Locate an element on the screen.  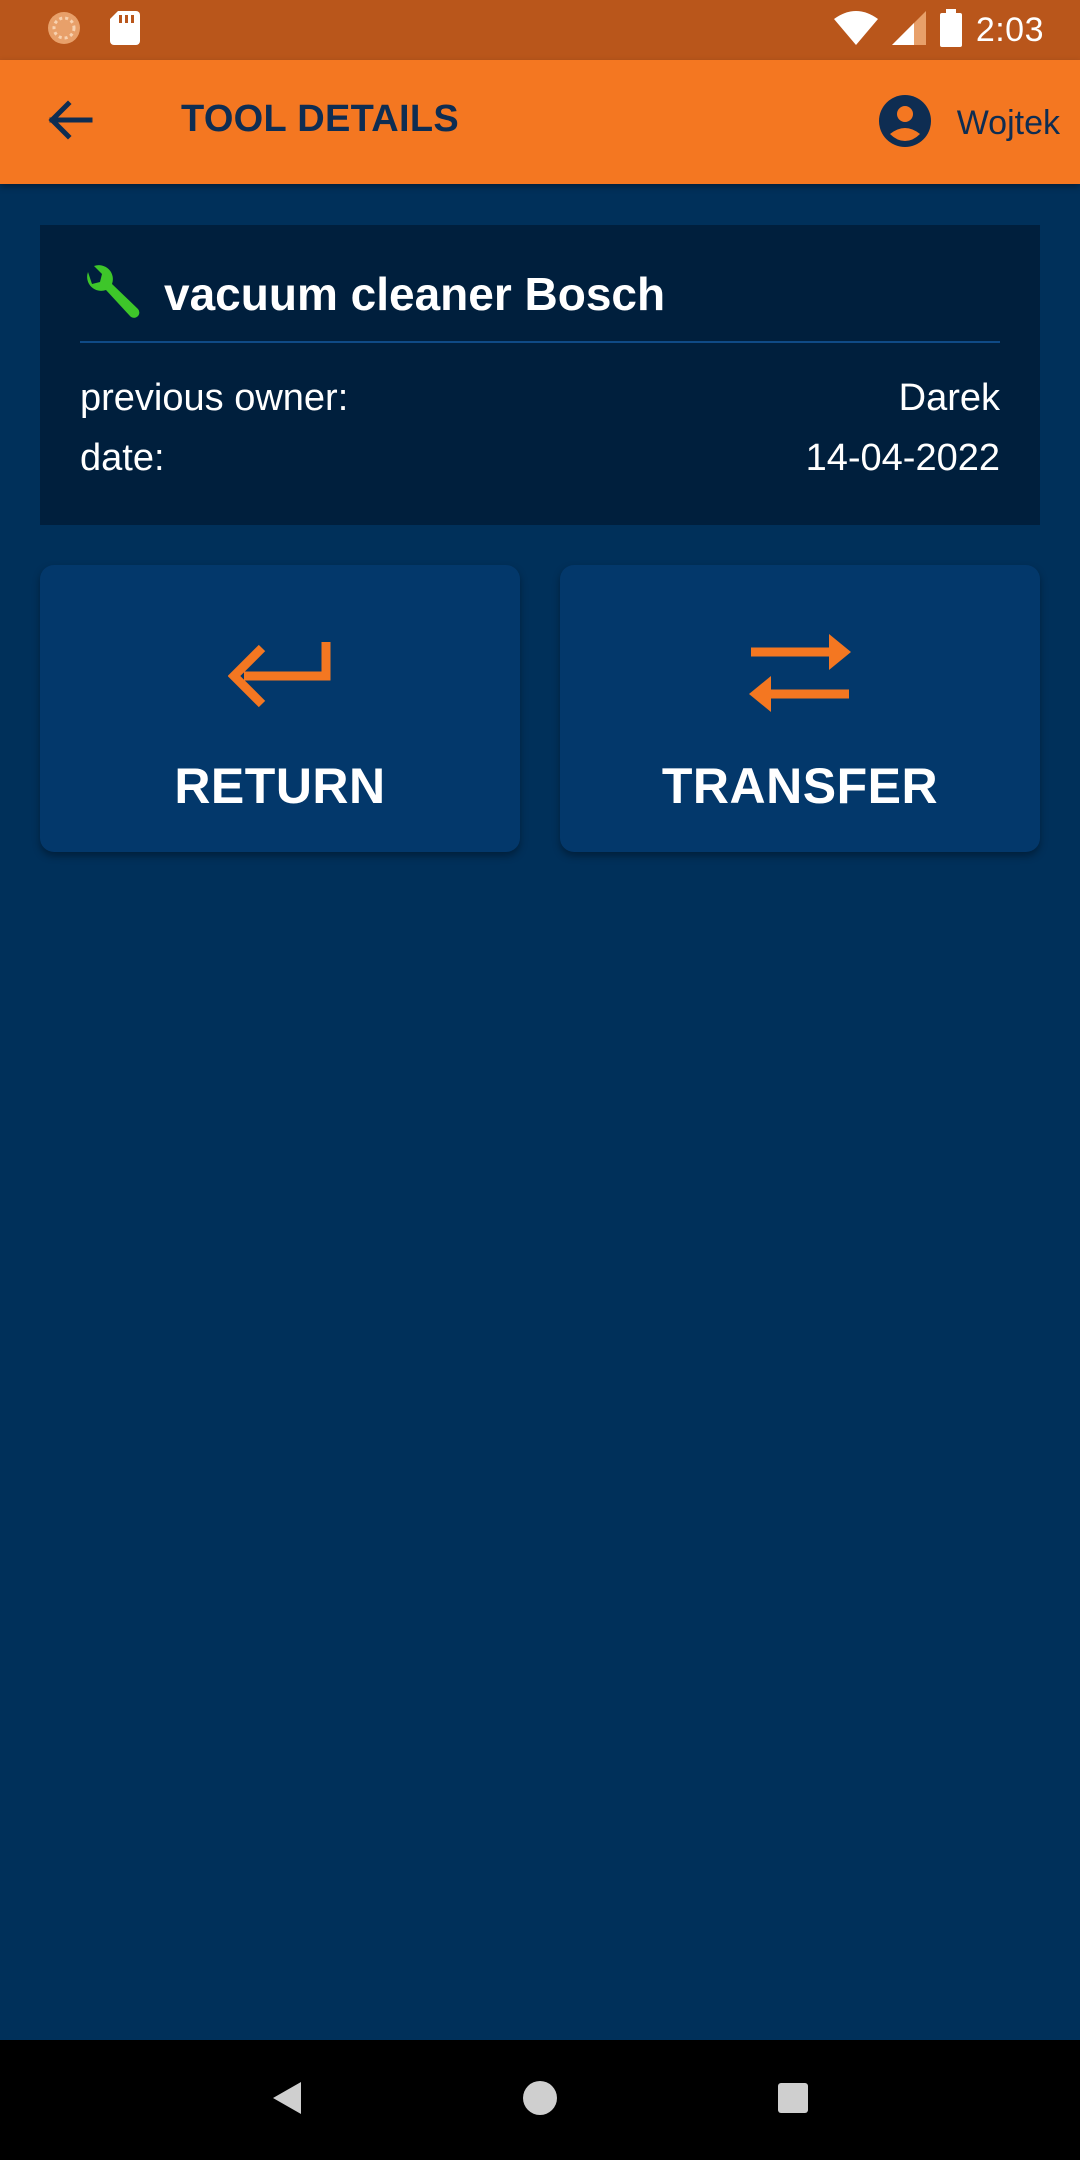
transfer-icon-wrap is located at coordinates (800, 675).